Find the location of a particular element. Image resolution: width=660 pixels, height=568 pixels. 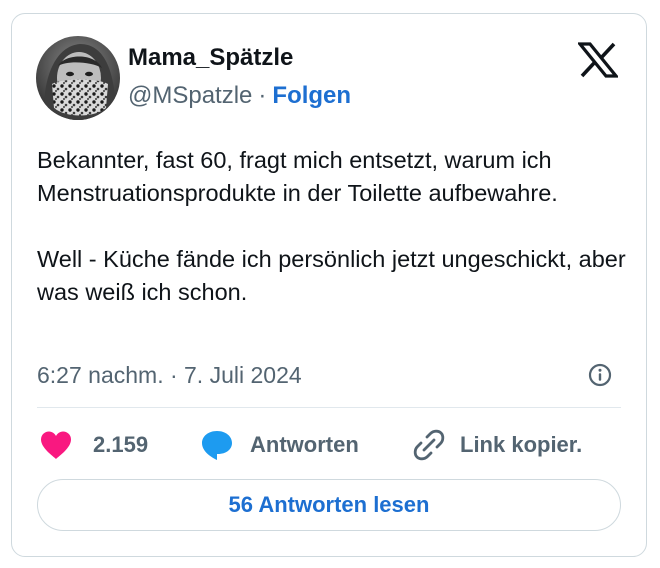

like-count: 2.159 is located at coordinates (121, 444).